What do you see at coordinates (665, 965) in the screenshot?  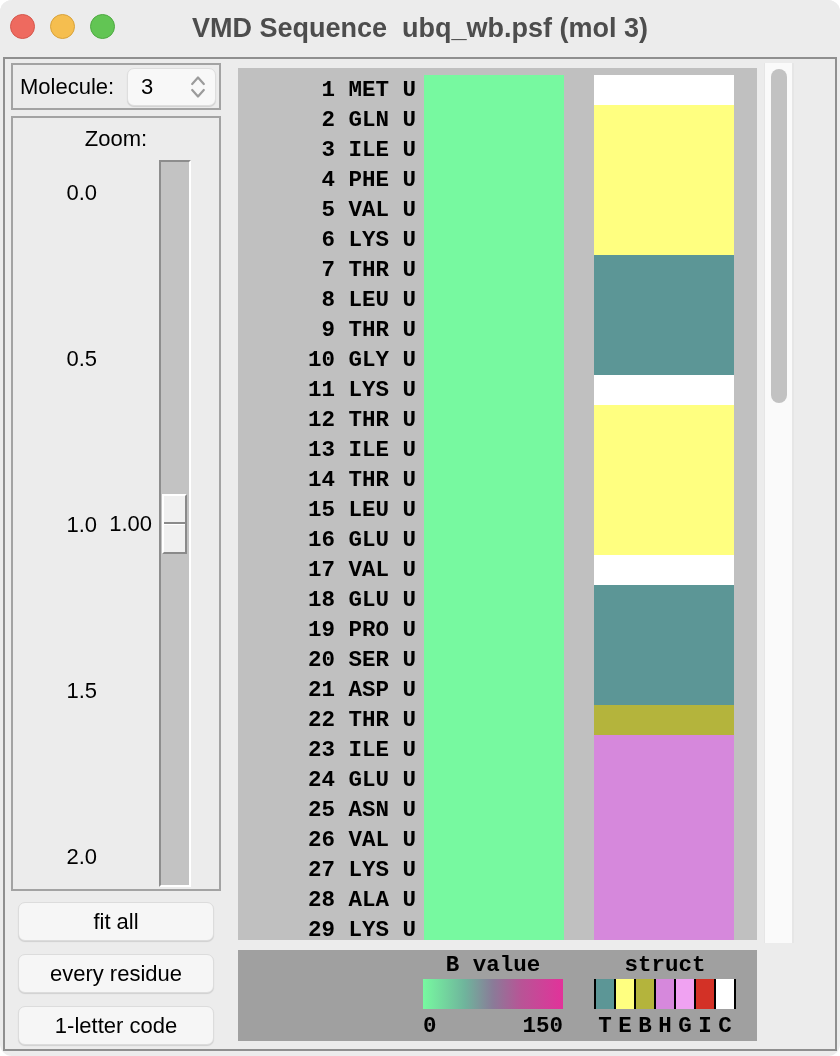 I see `legend-title: struct` at bounding box center [665, 965].